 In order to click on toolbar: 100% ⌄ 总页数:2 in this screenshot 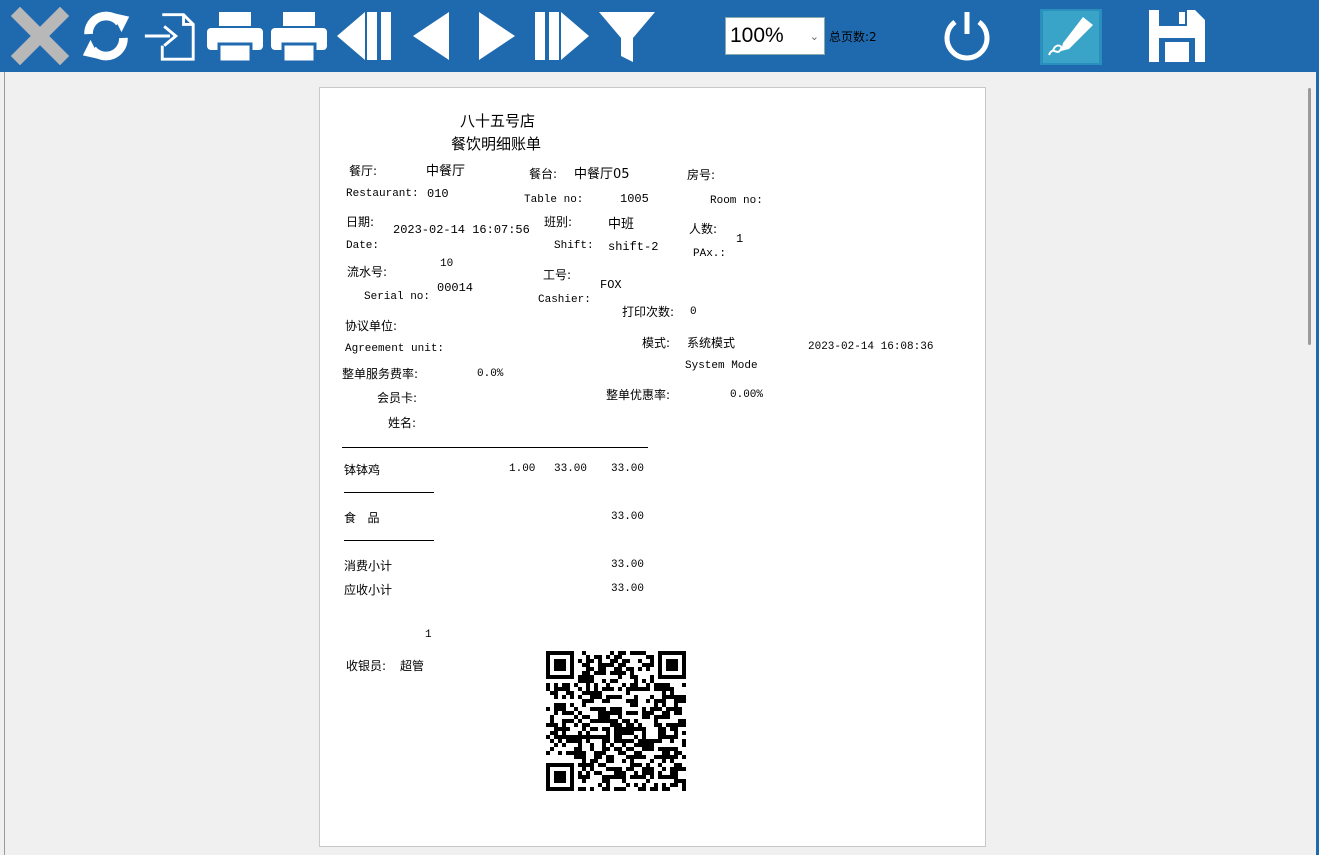, I will do `click(659, 36)`.